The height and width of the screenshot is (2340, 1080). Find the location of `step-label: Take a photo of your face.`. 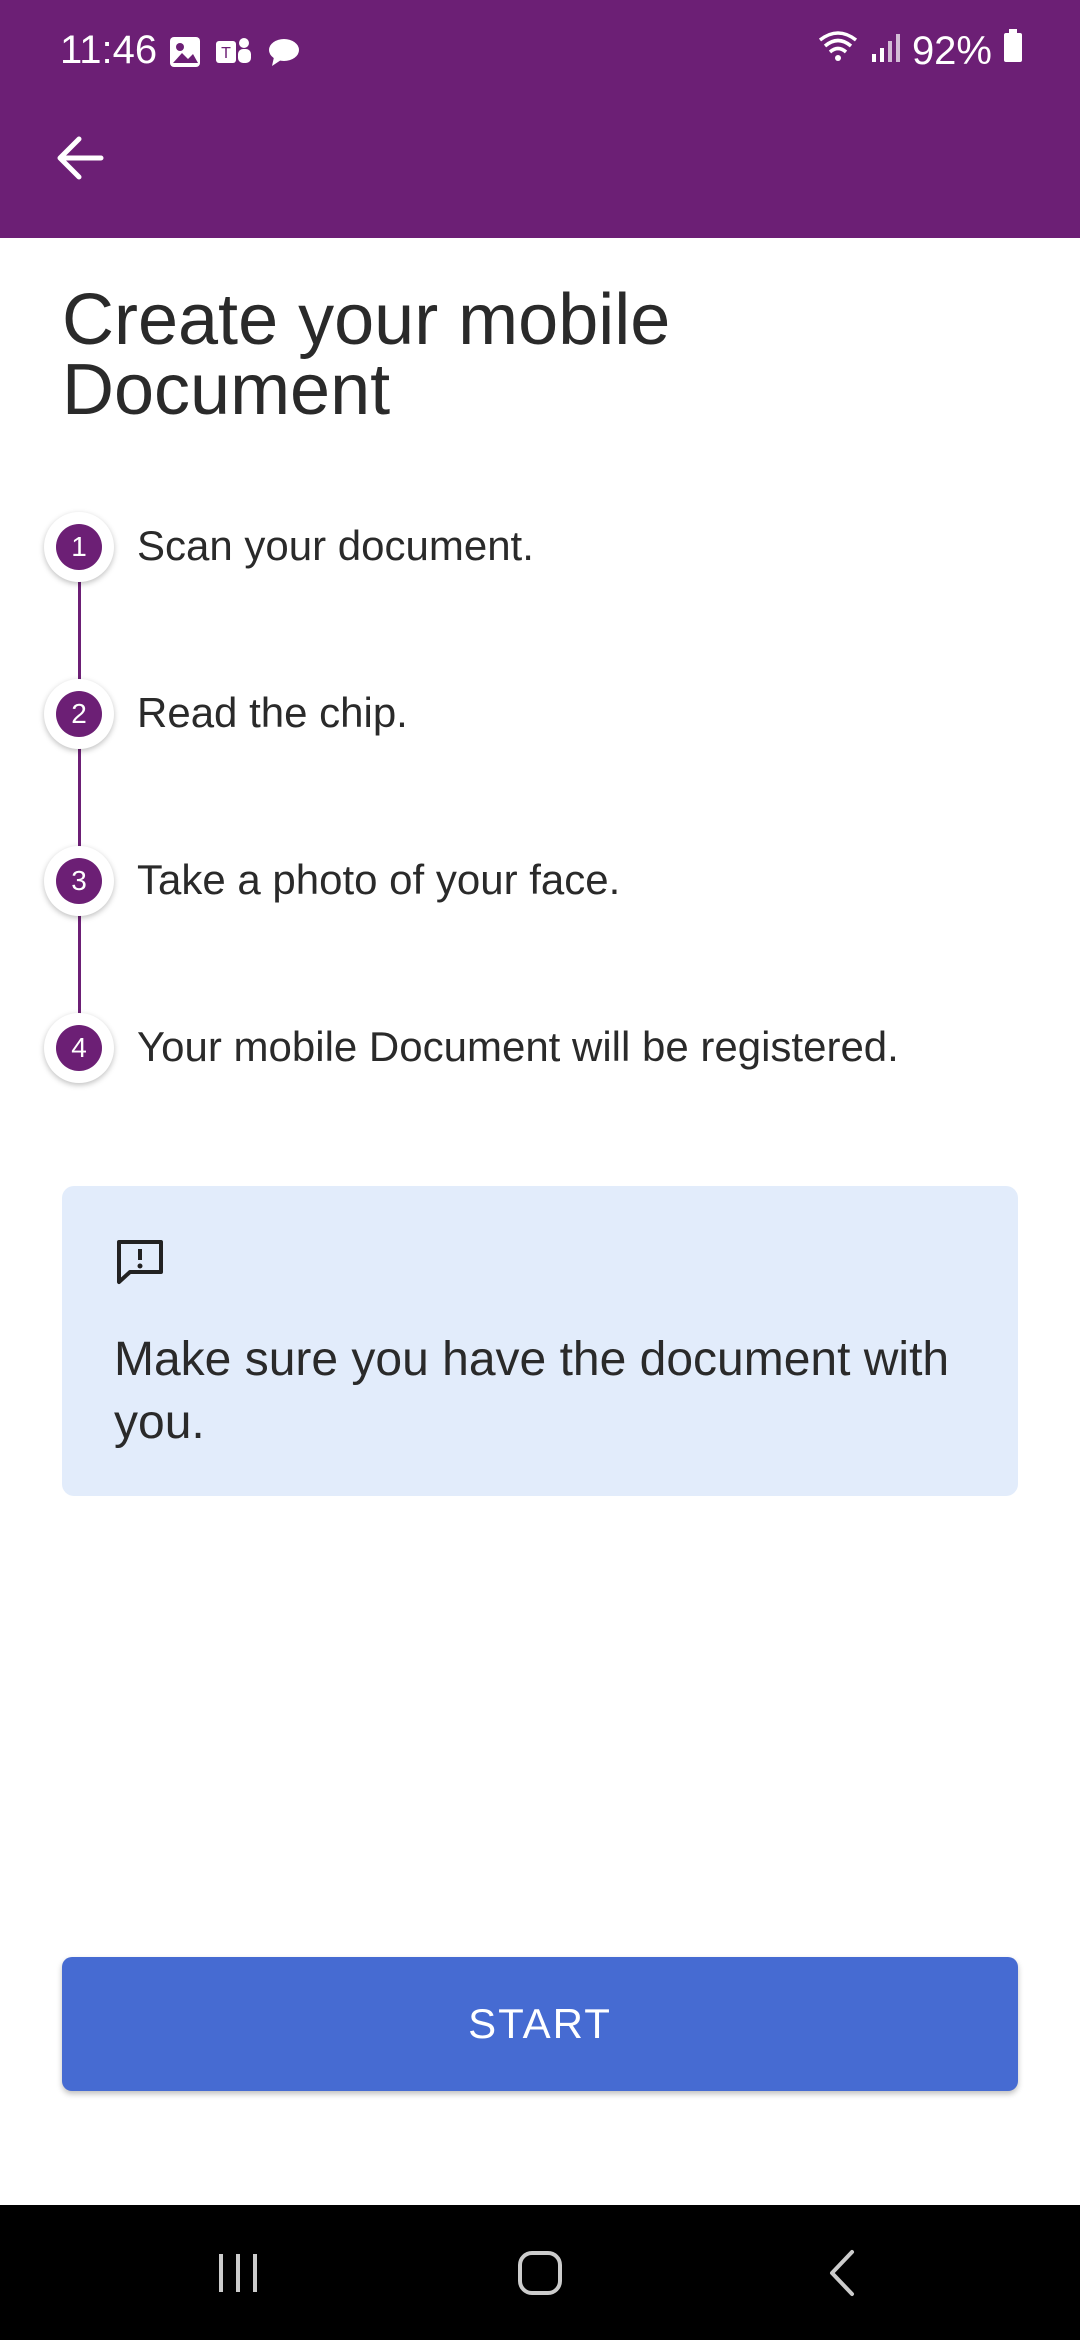

step-label: Take a photo of your face. is located at coordinates (379, 879).